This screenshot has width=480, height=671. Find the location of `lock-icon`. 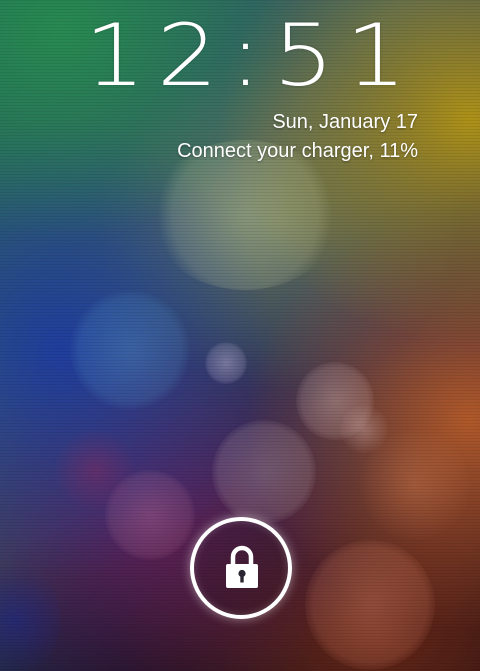

lock-icon is located at coordinates (242, 566).